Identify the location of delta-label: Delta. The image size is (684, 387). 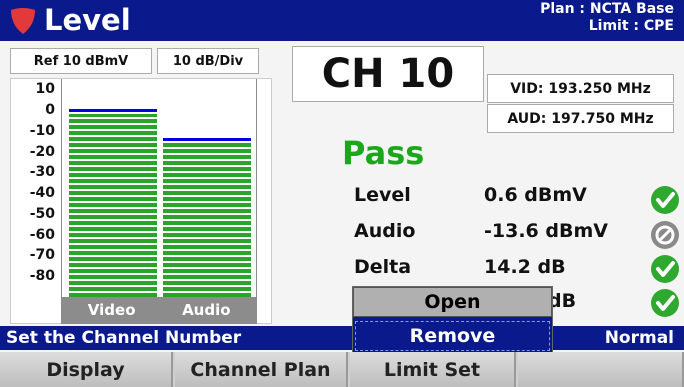
(383, 267).